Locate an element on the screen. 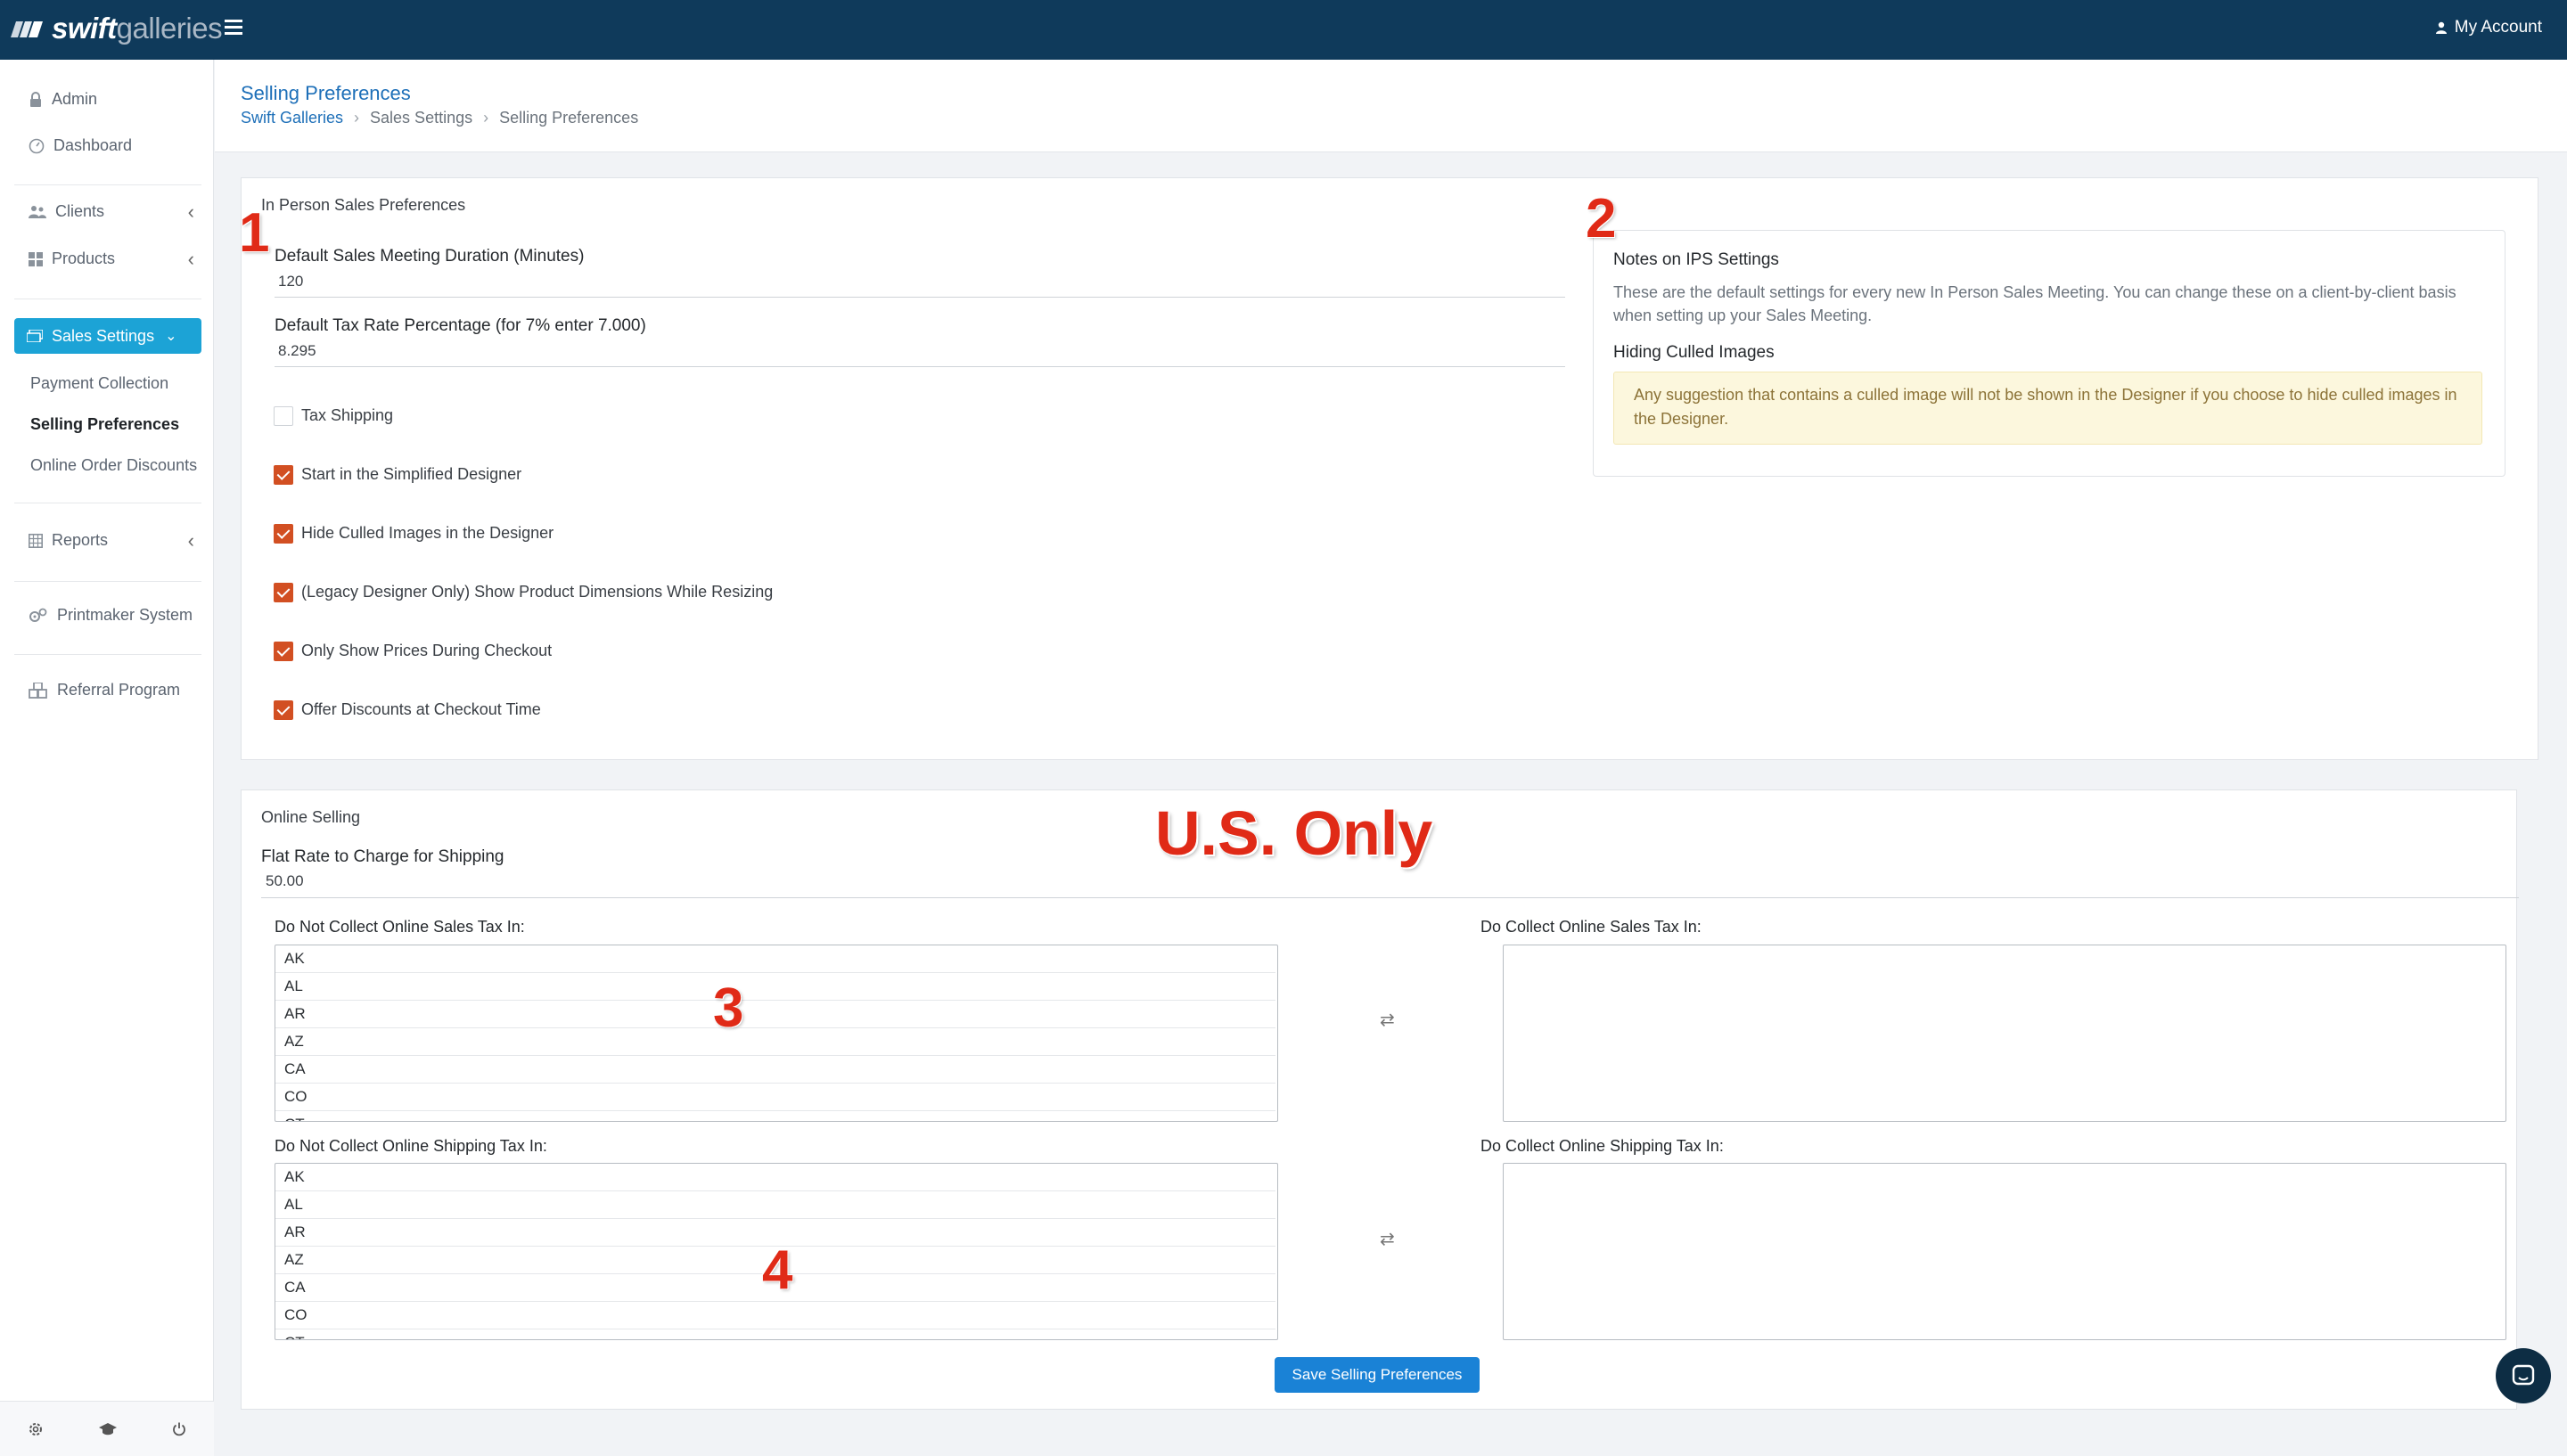 This screenshot has height=1456, width=2567. list-item: CA is located at coordinates (775, 1070).